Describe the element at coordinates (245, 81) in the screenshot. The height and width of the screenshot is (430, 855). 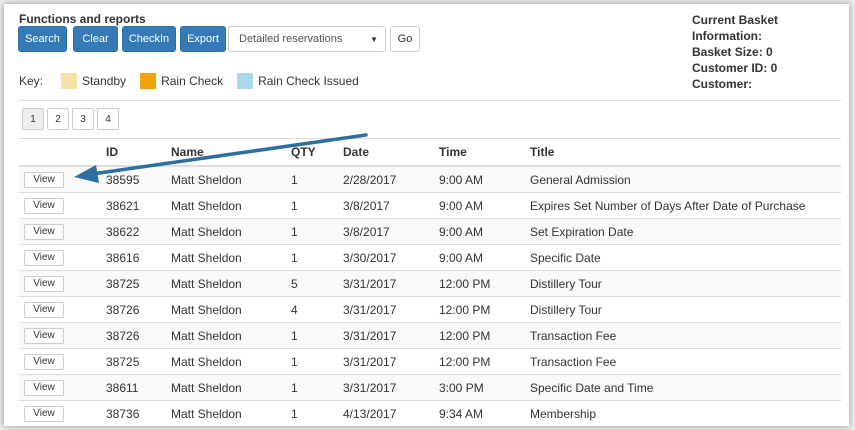
I see `rain-check-issued-swatch` at that location.